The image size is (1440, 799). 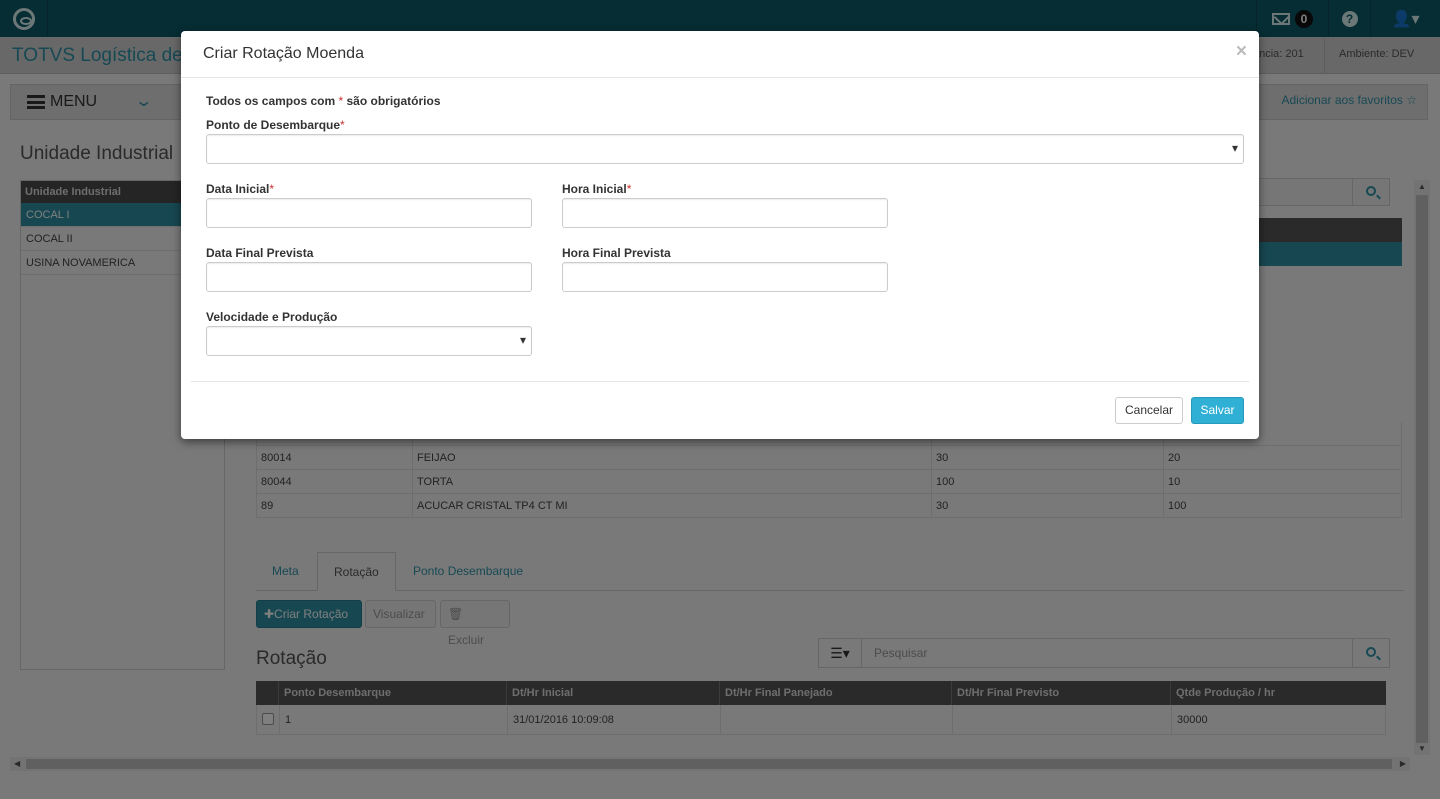 I want to click on hora-inicial-input, so click(x=725, y=213).